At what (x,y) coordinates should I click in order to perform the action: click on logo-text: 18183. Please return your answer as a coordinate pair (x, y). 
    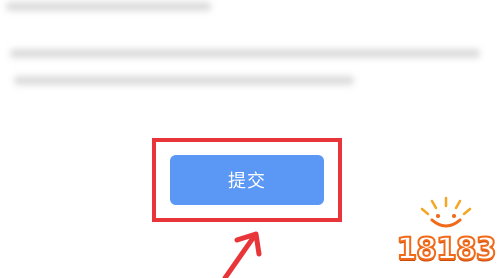
    Looking at the image, I should click on (446, 249).